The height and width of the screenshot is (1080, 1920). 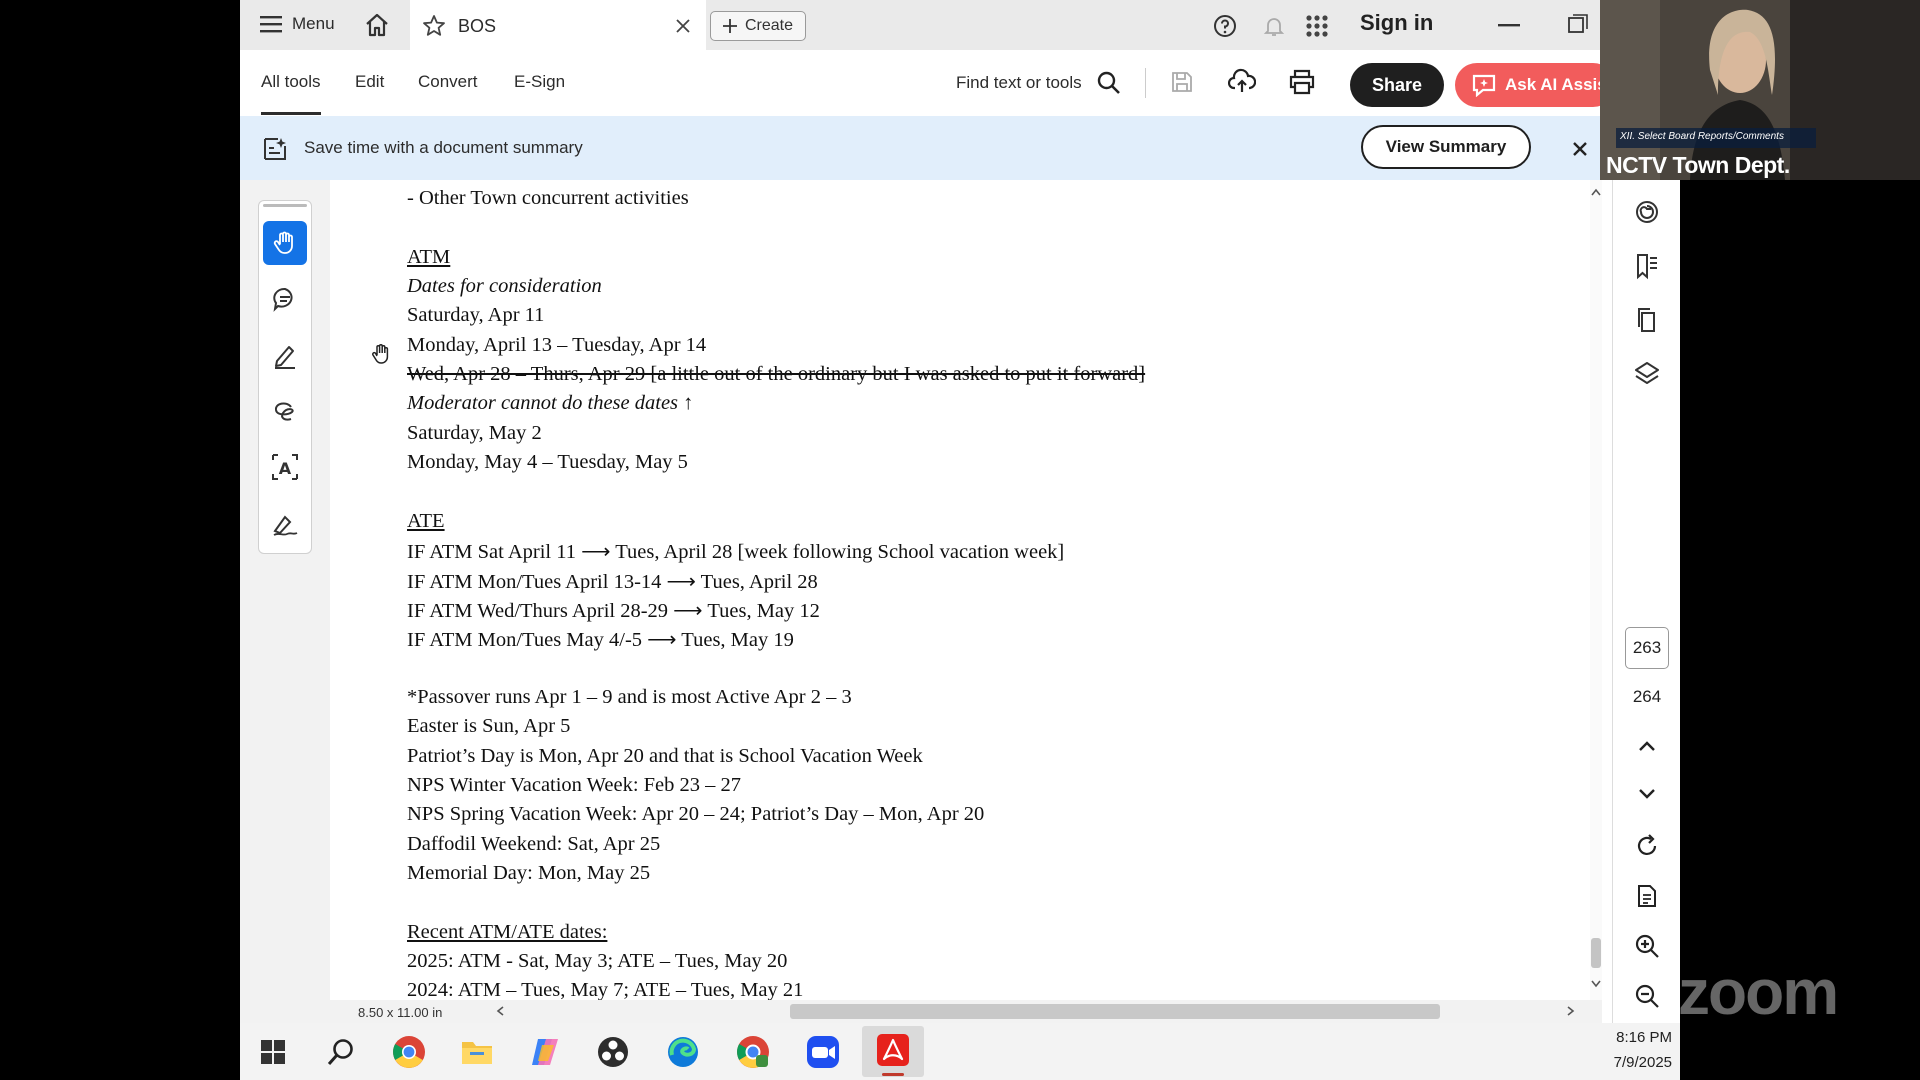 I want to click on bookmarks-button, so click(x=1647, y=266).